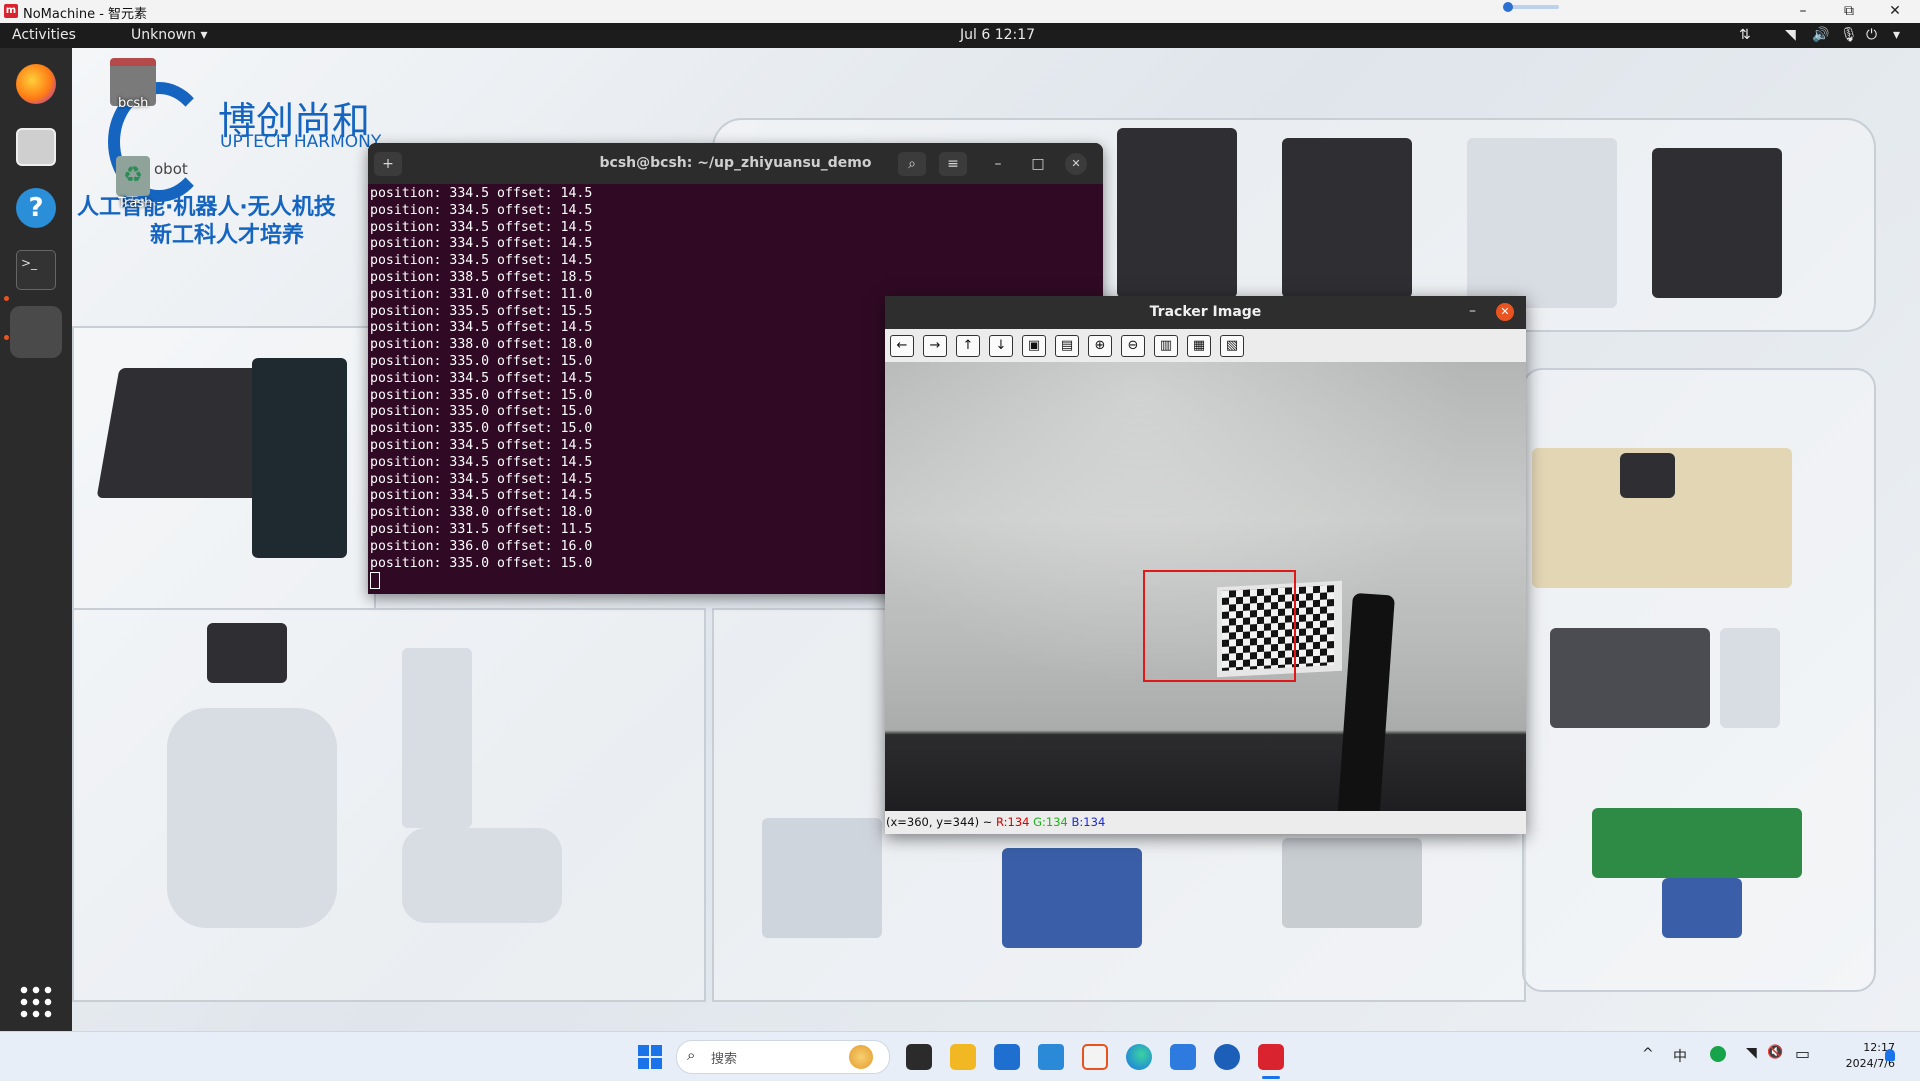 The image size is (1920, 1081). Describe the element at coordinates (135, 203) in the screenshot. I see `desktop-icon-label: Trash` at that location.